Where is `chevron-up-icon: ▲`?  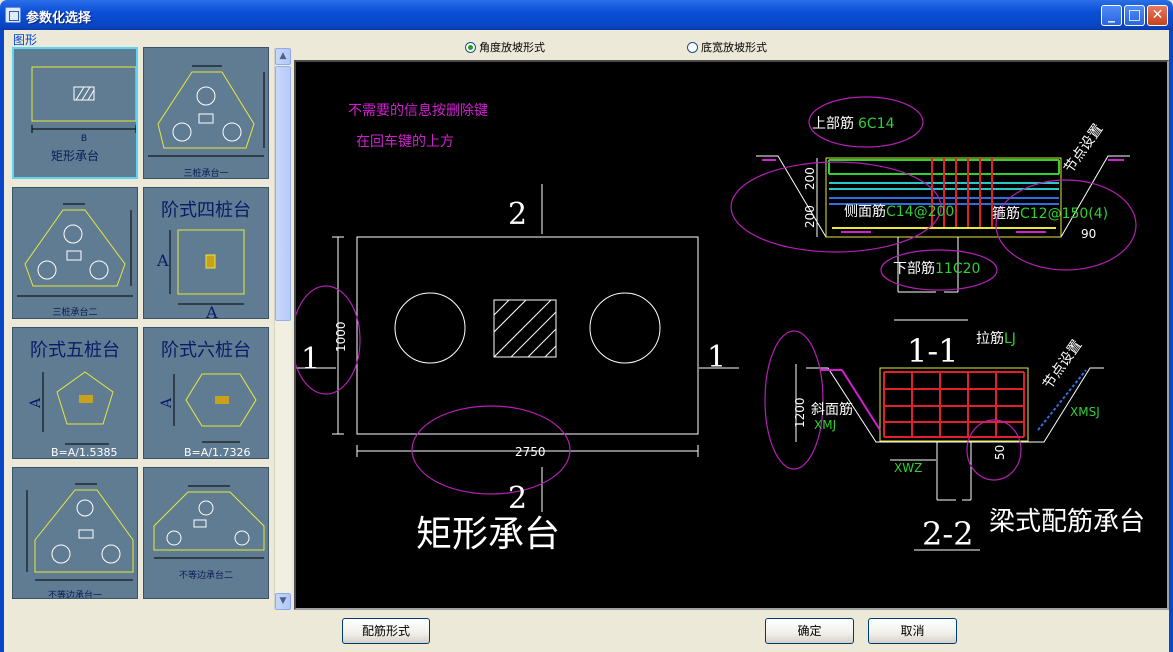 chevron-up-icon: ▲ is located at coordinates (283, 56).